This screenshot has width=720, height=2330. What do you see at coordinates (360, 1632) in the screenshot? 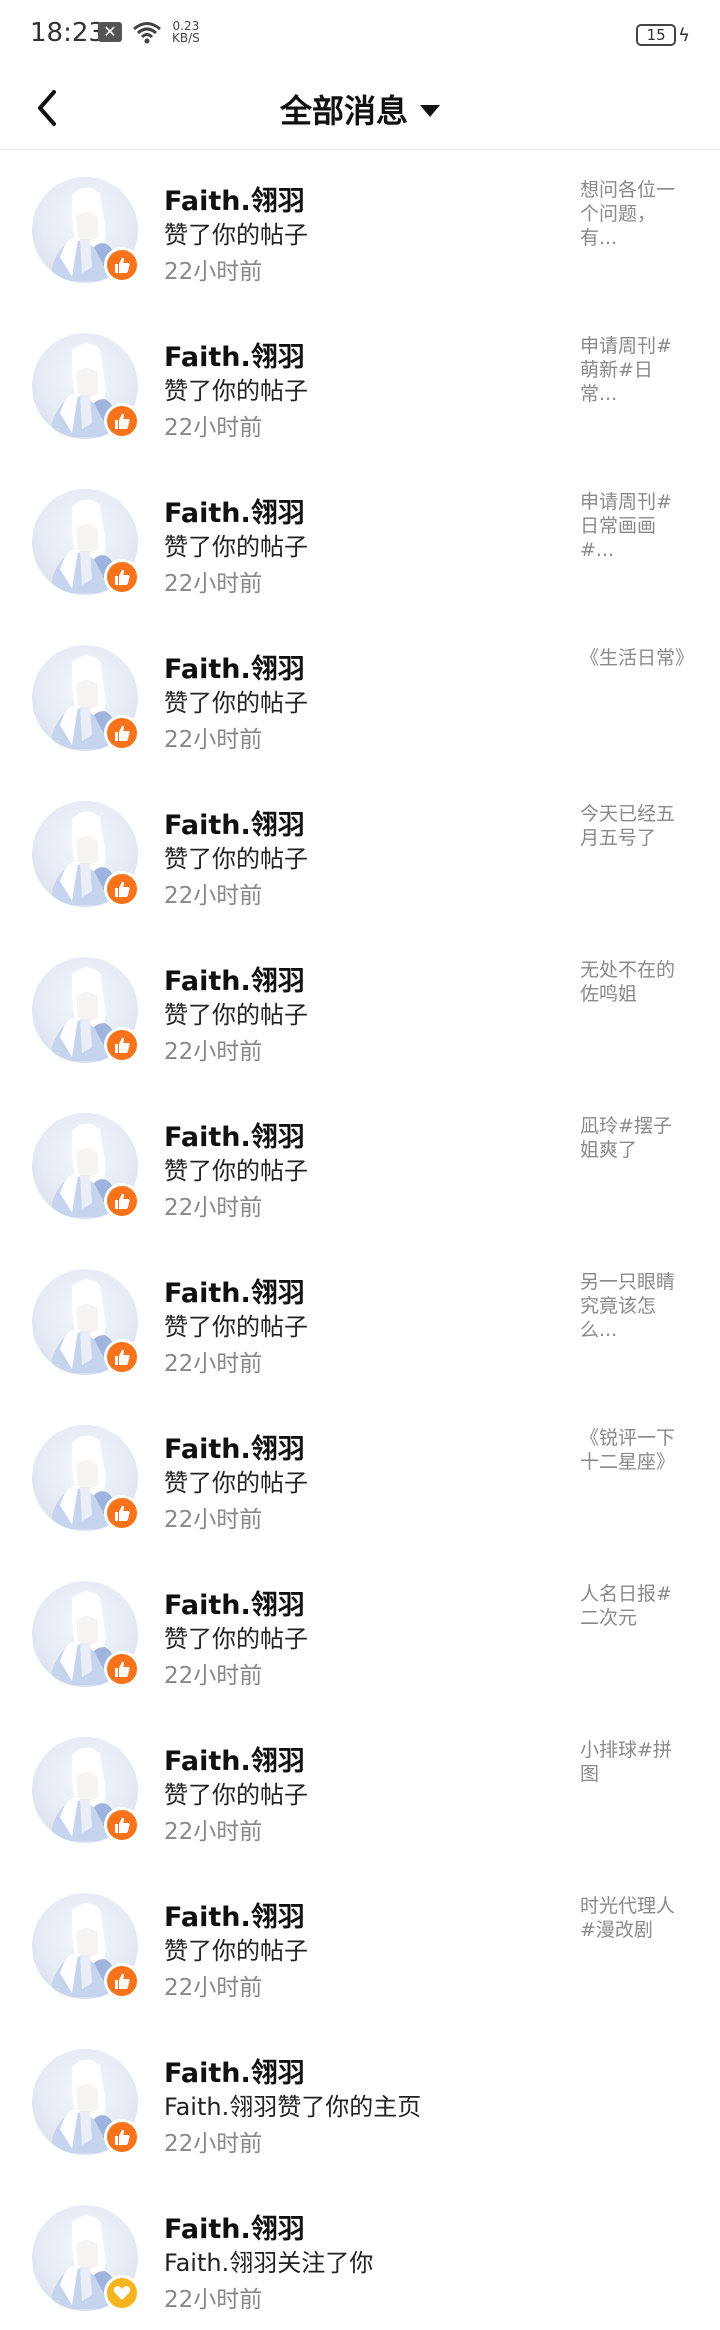
I see `message-item: Faith.翎羽 赞了你的帖子 22小时前 人名日报#二次元` at bounding box center [360, 1632].